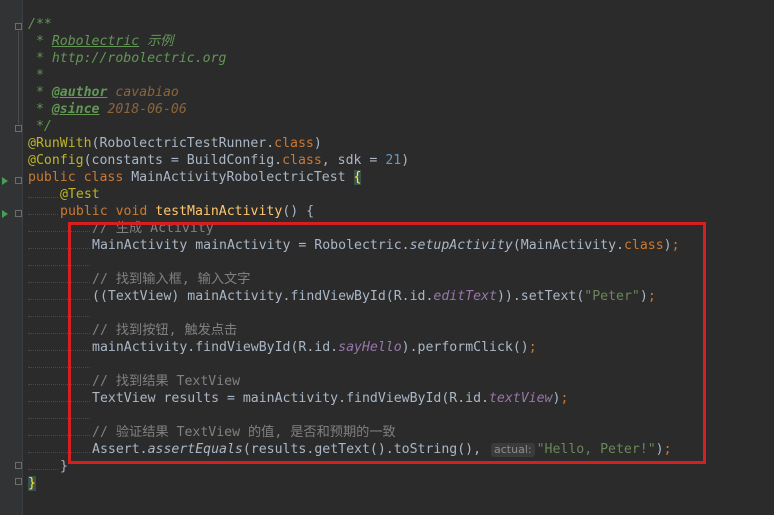 The width and height of the screenshot is (774, 515). What do you see at coordinates (40, 126) in the screenshot?
I see `javadoc-text: */` at bounding box center [40, 126].